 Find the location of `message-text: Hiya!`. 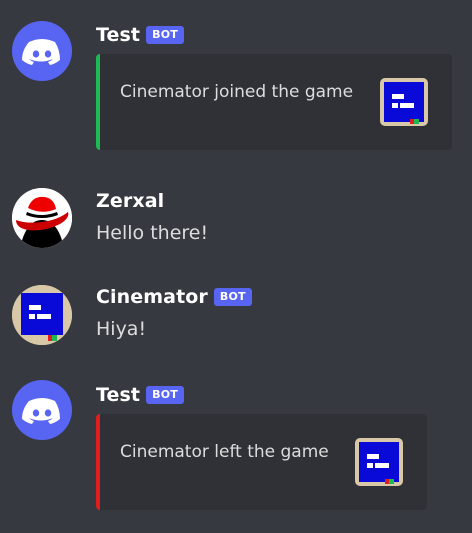

message-text: Hiya! is located at coordinates (121, 329).